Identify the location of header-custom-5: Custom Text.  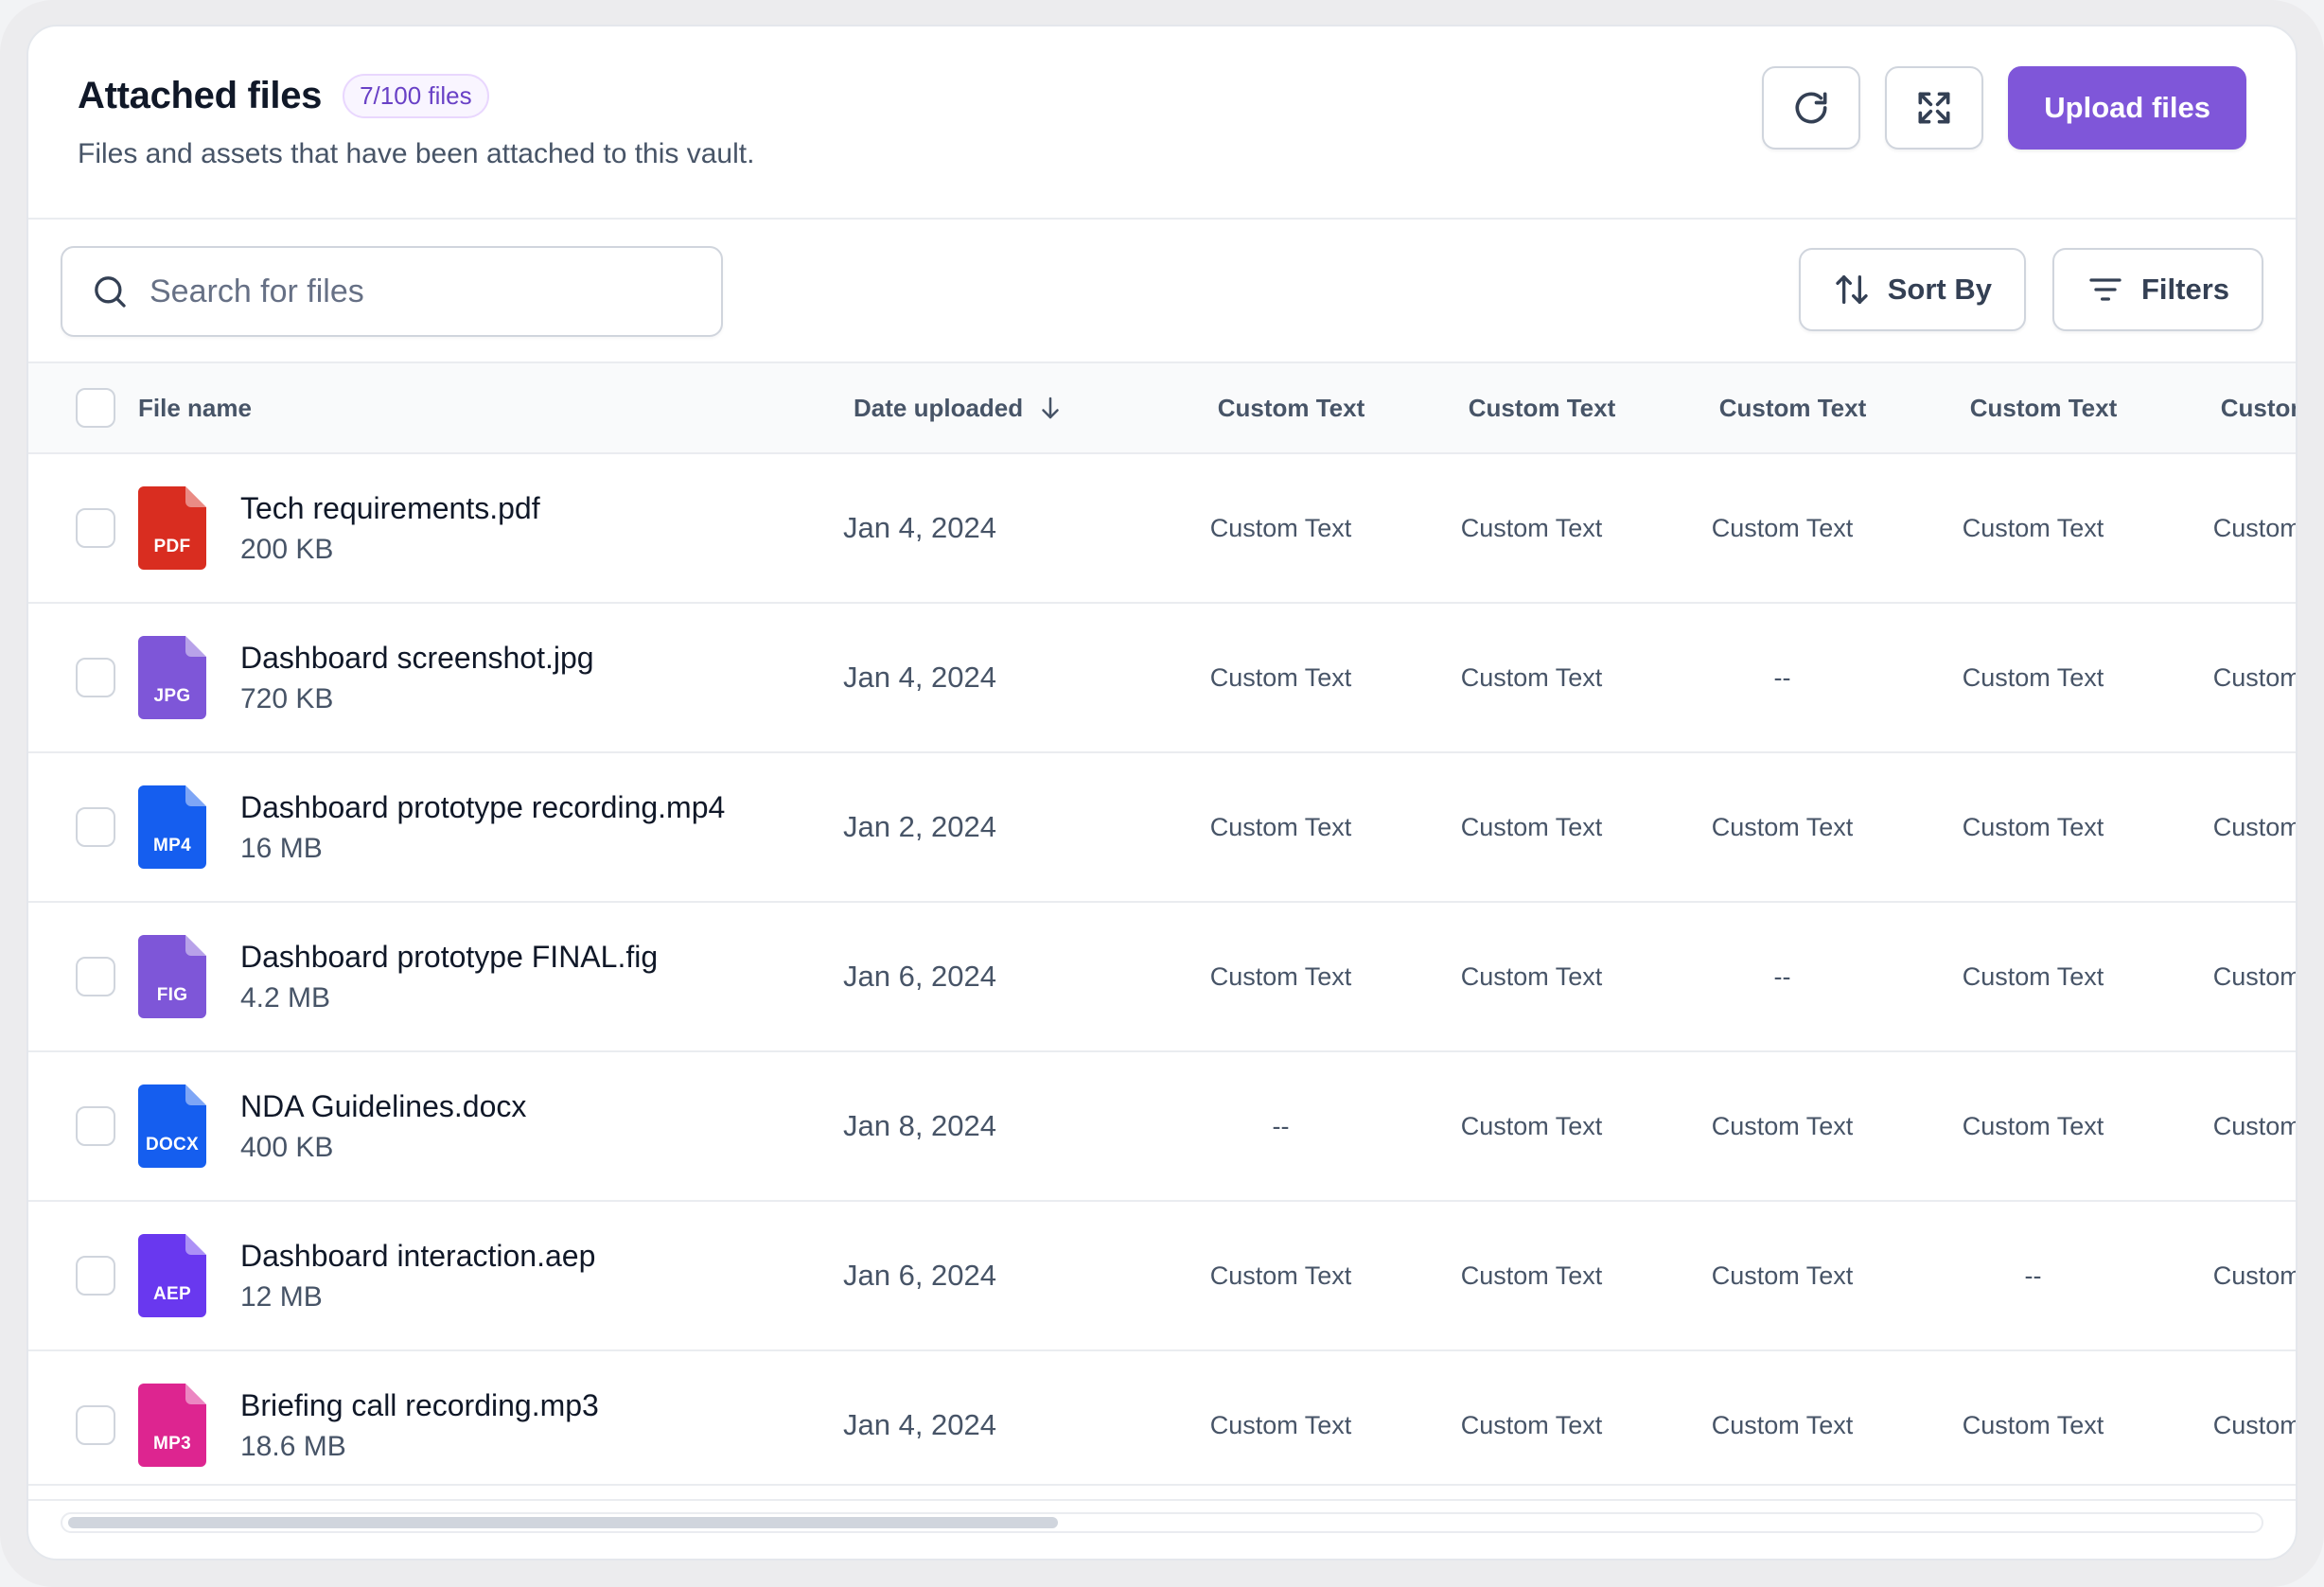
(2232, 408).